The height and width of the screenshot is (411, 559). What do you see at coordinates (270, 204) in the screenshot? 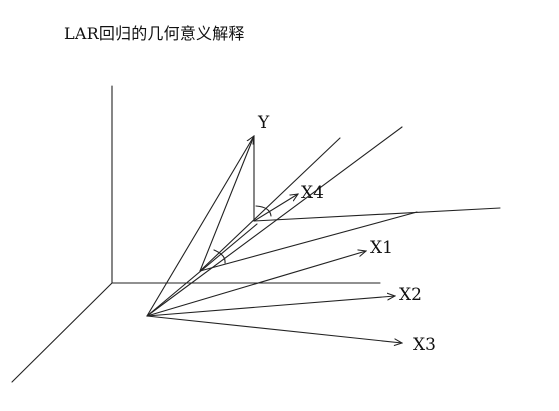
I see `upper-plane-line` at bounding box center [270, 204].